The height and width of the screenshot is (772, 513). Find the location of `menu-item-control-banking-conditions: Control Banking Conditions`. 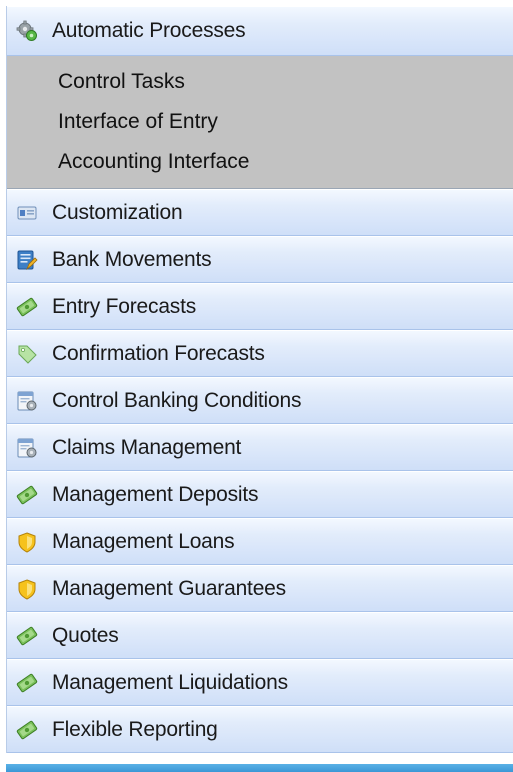

menu-item-control-banking-conditions: Control Banking Conditions is located at coordinates (260, 400).